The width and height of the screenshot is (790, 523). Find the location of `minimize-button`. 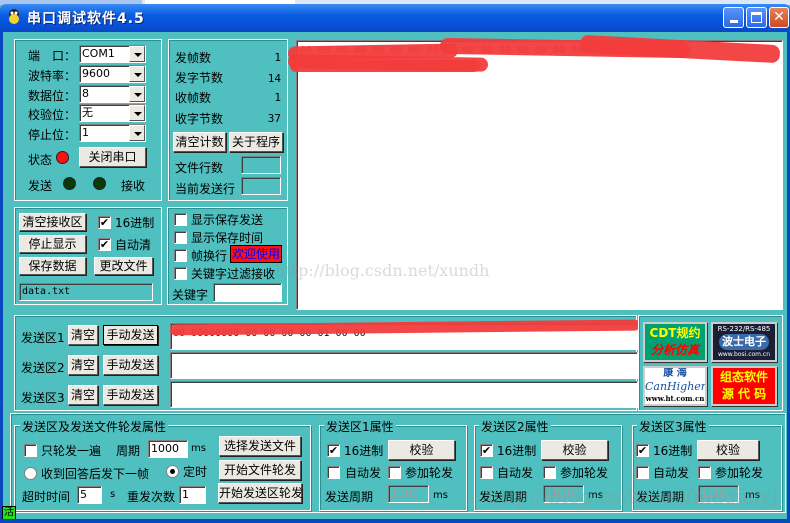

minimize-button is located at coordinates (733, 17).